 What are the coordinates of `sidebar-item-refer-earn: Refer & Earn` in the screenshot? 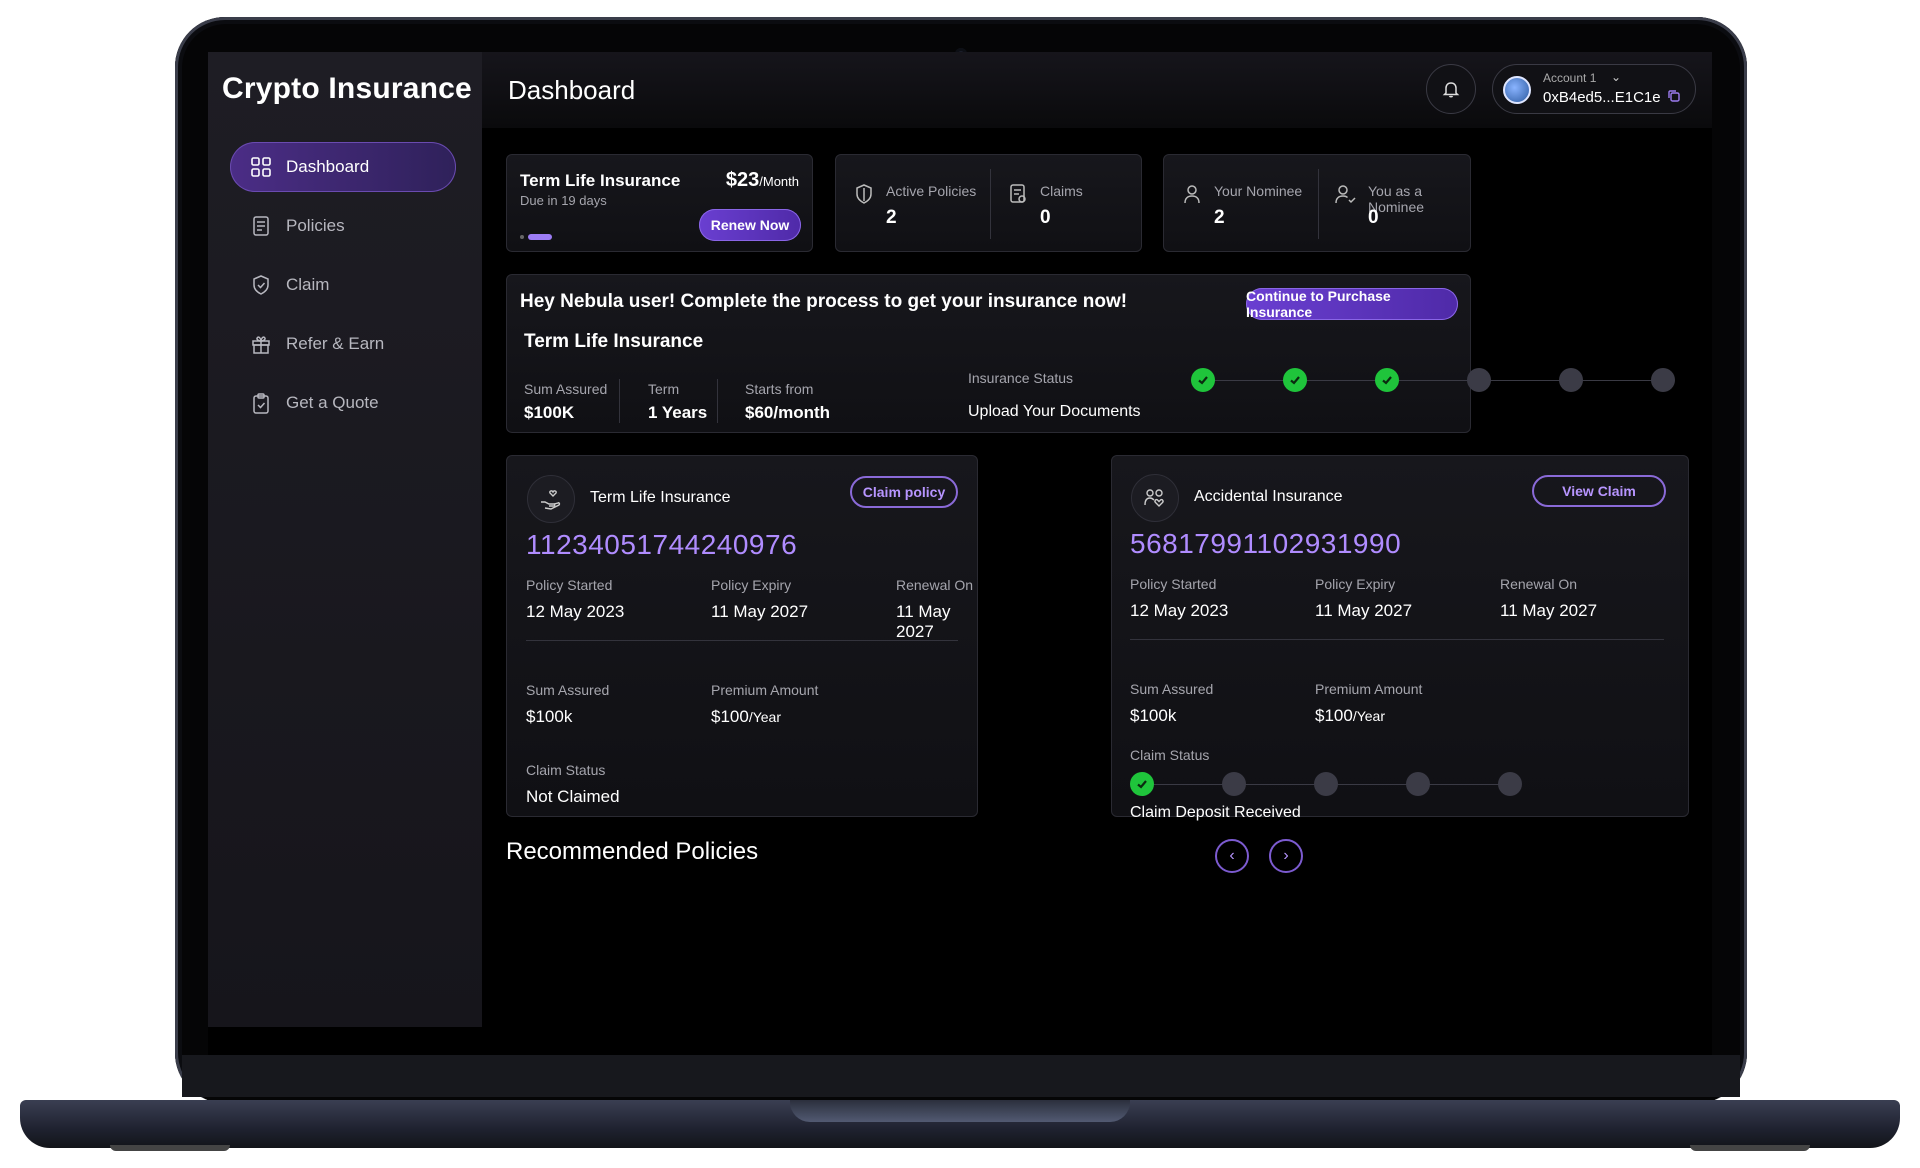 It's located at (343, 344).